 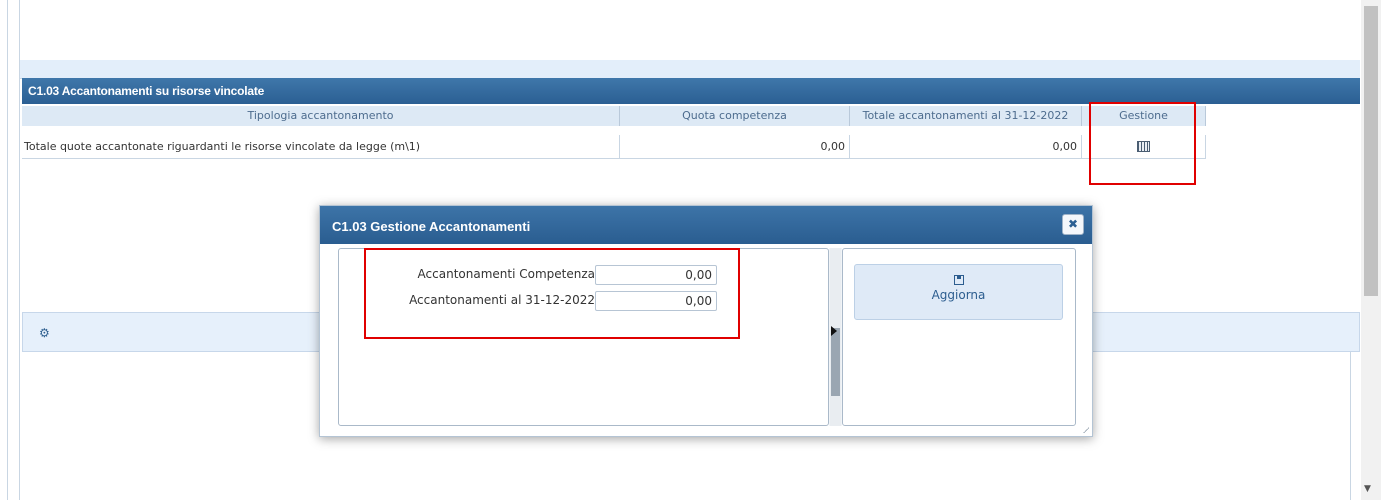 I want to click on top-panel, so click(x=690, y=30).